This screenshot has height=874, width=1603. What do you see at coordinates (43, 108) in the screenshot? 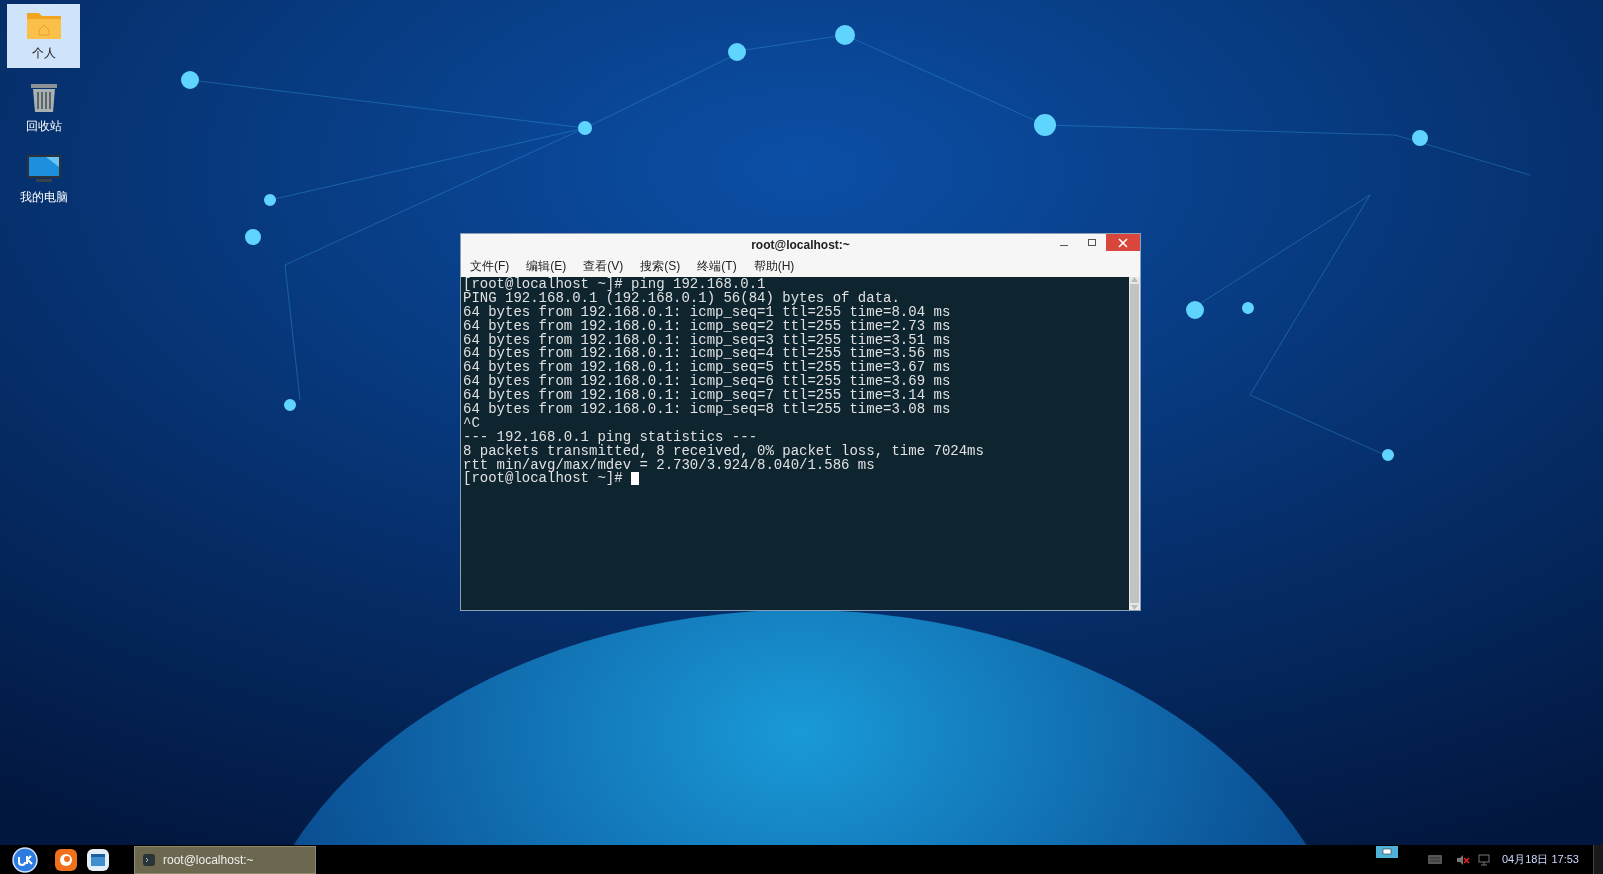
I see `desktop-icon: 回收站` at bounding box center [43, 108].